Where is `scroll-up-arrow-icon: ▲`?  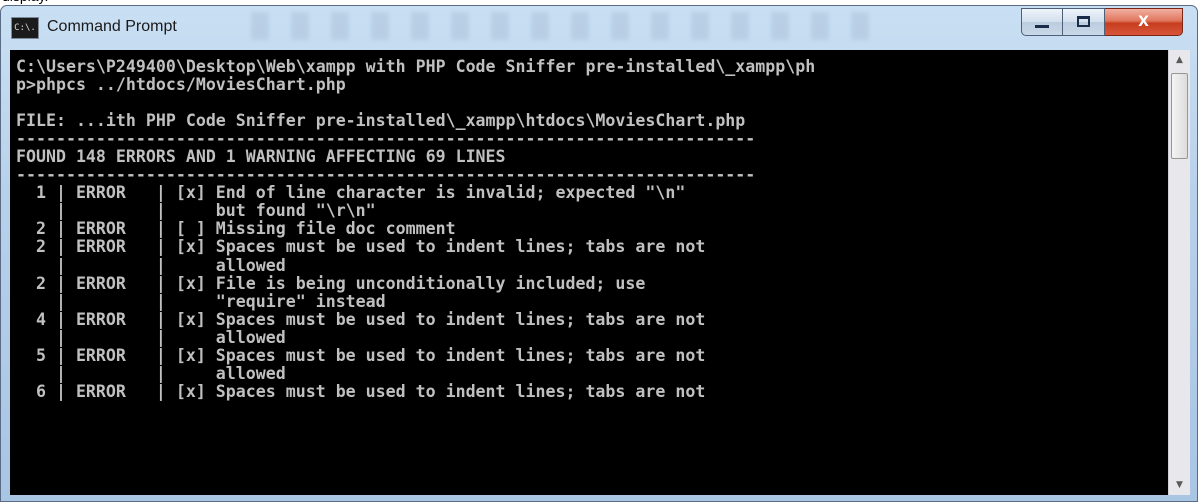 scroll-up-arrow-icon: ▲ is located at coordinates (1179, 60).